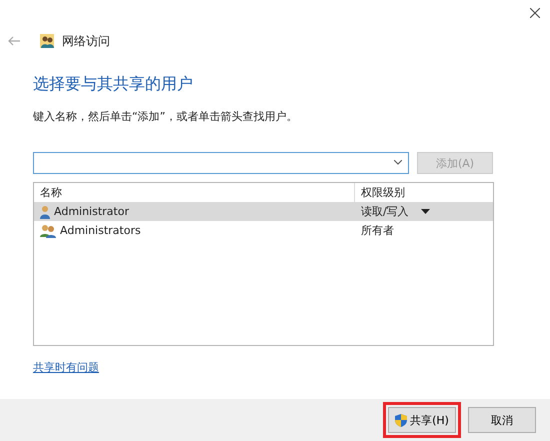 The width and height of the screenshot is (550, 441). What do you see at coordinates (535, 13) in the screenshot?
I see `close-icon` at bounding box center [535, 13].